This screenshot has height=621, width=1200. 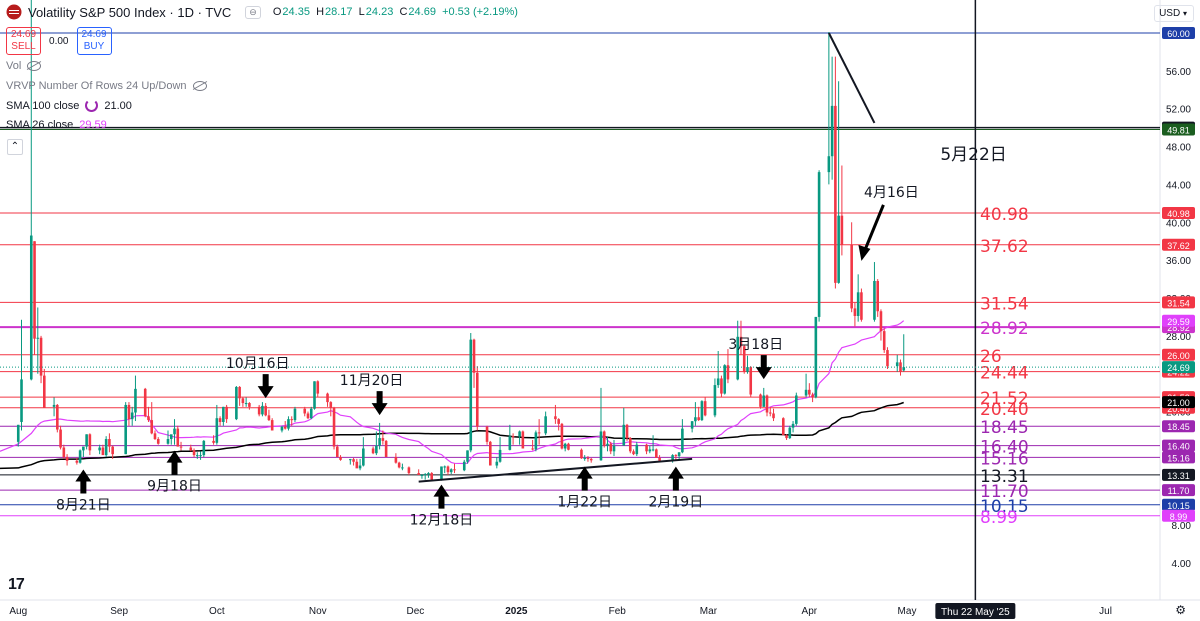 What do you see at coordinates (1178, 33) in the screenshot?
I see `price-axis-tag: 60.00` at bounding box center [1178, 33].